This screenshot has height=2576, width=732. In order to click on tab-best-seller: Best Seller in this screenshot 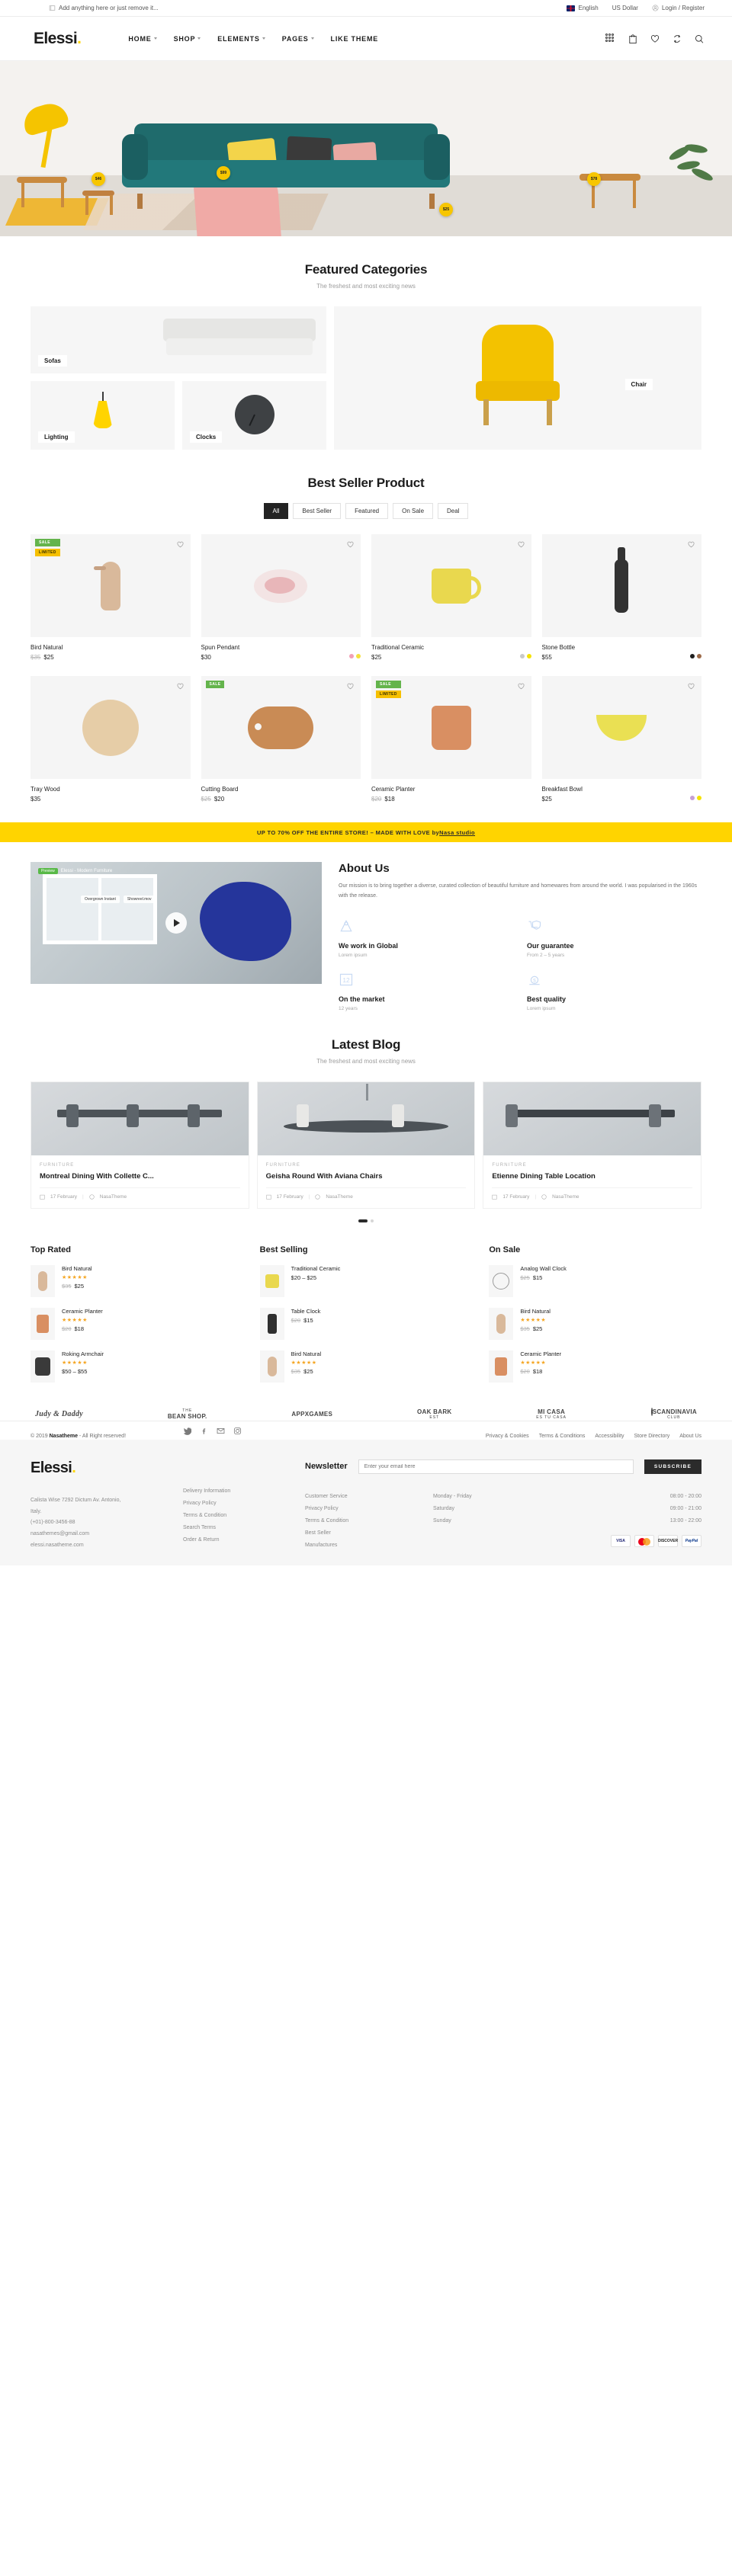, I will do `click(317, 511)`.